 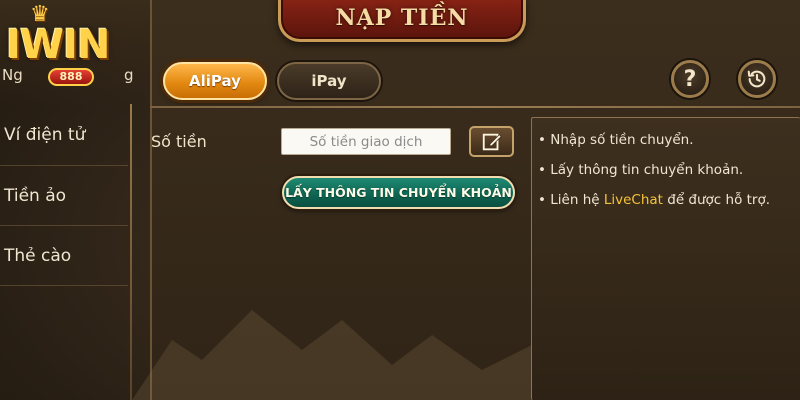 I want to click on iwin-logo: ♛ IWIN Ng 888 g, so click(x=70, y=50).